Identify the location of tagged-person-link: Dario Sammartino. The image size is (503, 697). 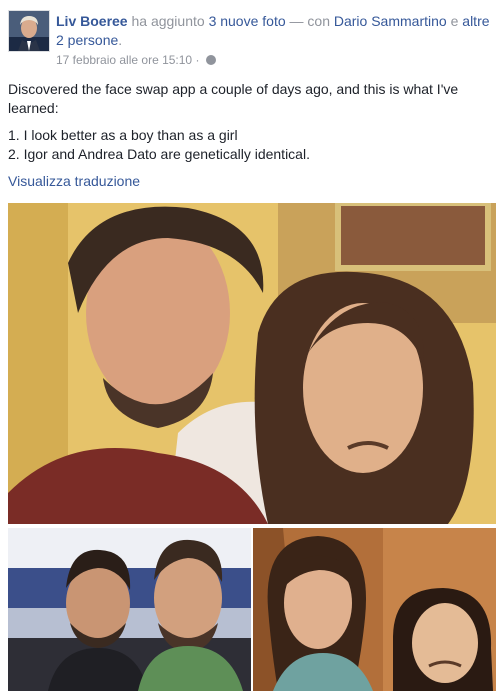
(390, 21).